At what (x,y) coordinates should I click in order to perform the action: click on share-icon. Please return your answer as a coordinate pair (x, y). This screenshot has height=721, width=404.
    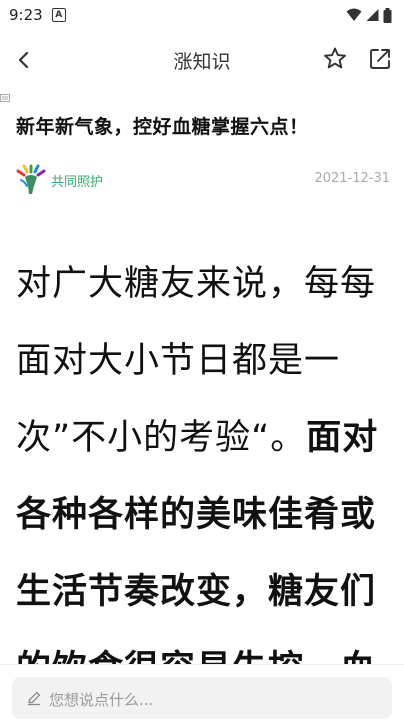
    Looking at the image, I should click on (380, 59).